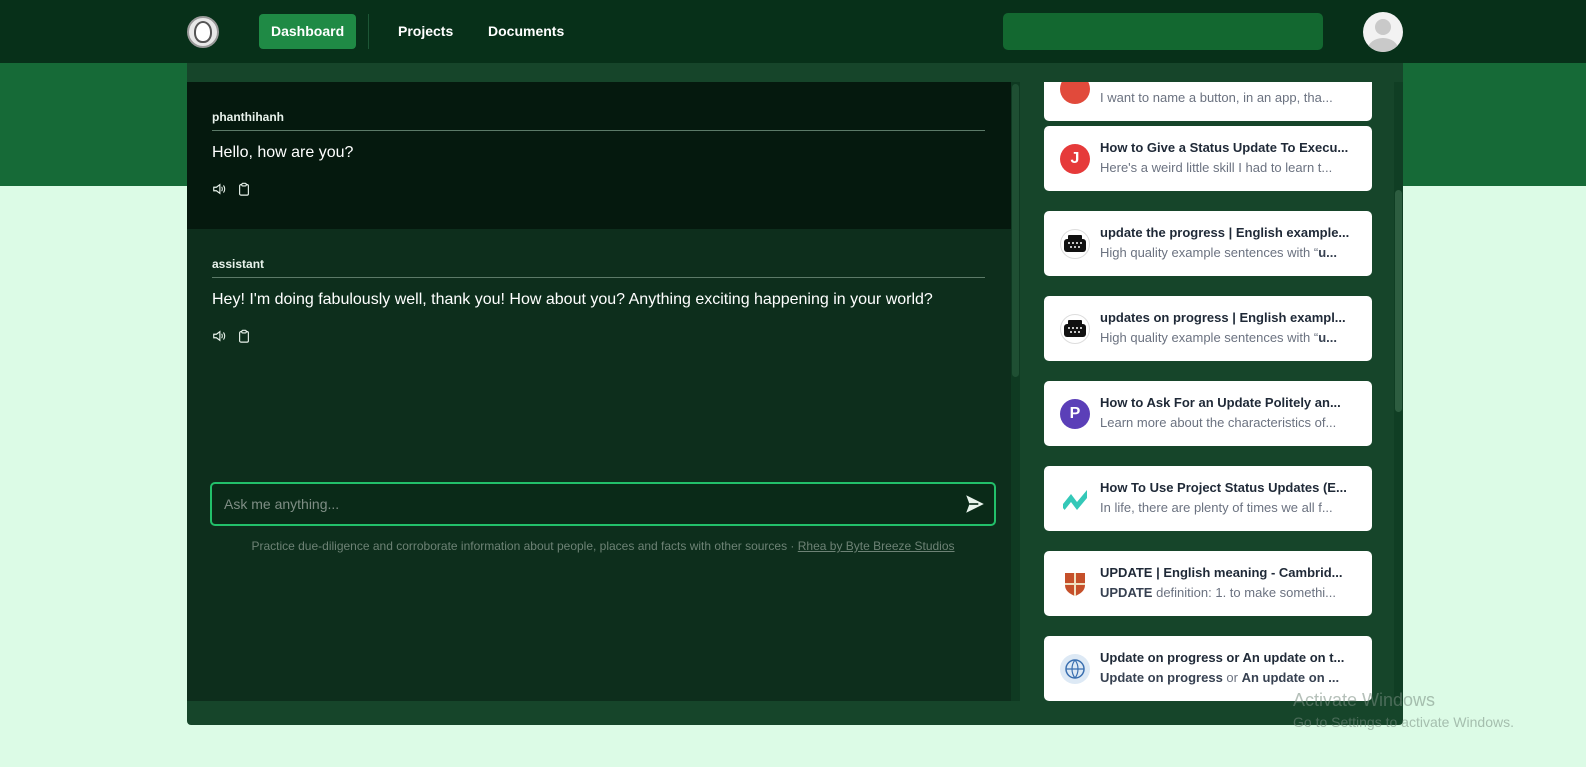 Image resolution: width=1586 pixels, height=767 pixels. What do you see at coordinates (1383, 27) in the screenshot?
I see `avatar-head-shape` at bounding box center [1383, 27].